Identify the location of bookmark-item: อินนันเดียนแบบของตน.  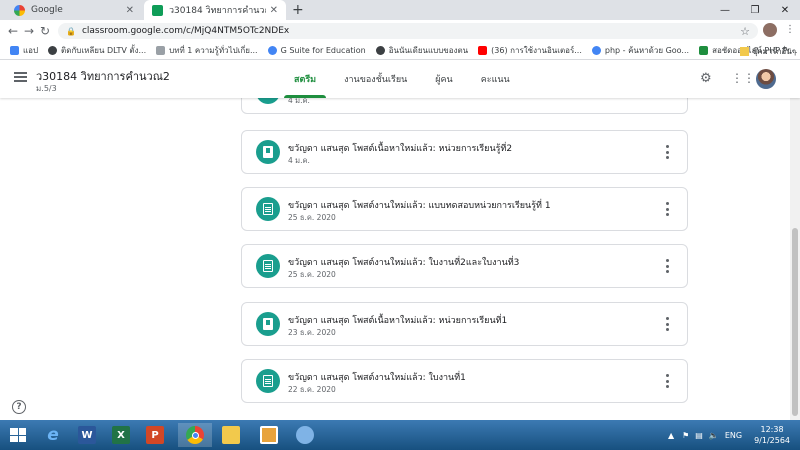
(421, 50).